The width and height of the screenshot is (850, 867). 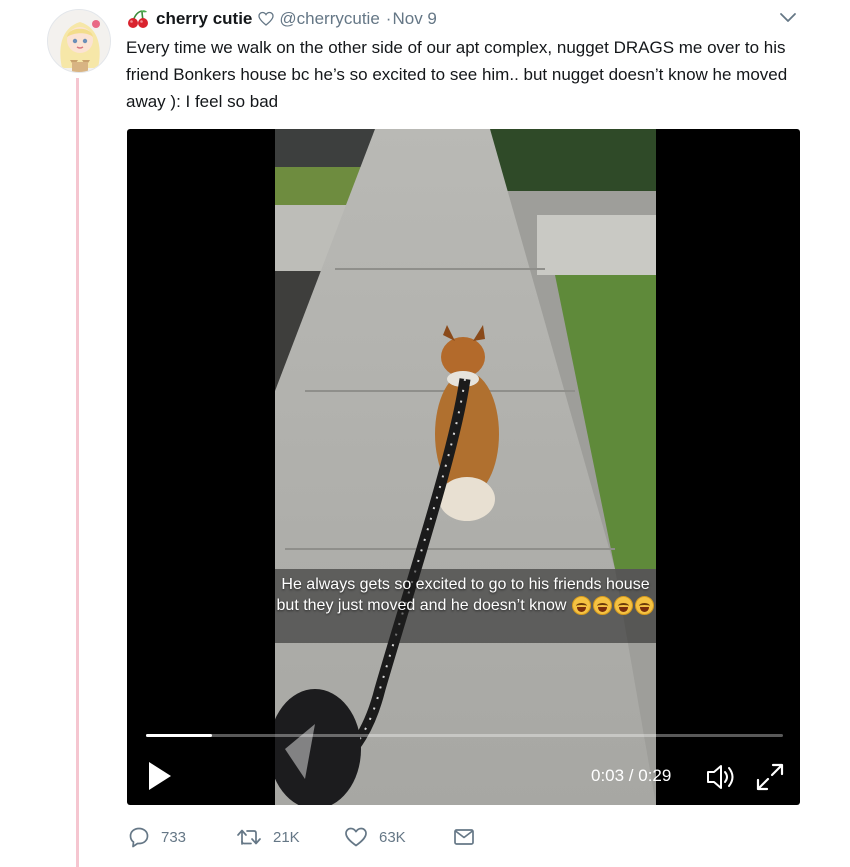 I want to click on heart-outline-icon, so click(x=266, y=18).